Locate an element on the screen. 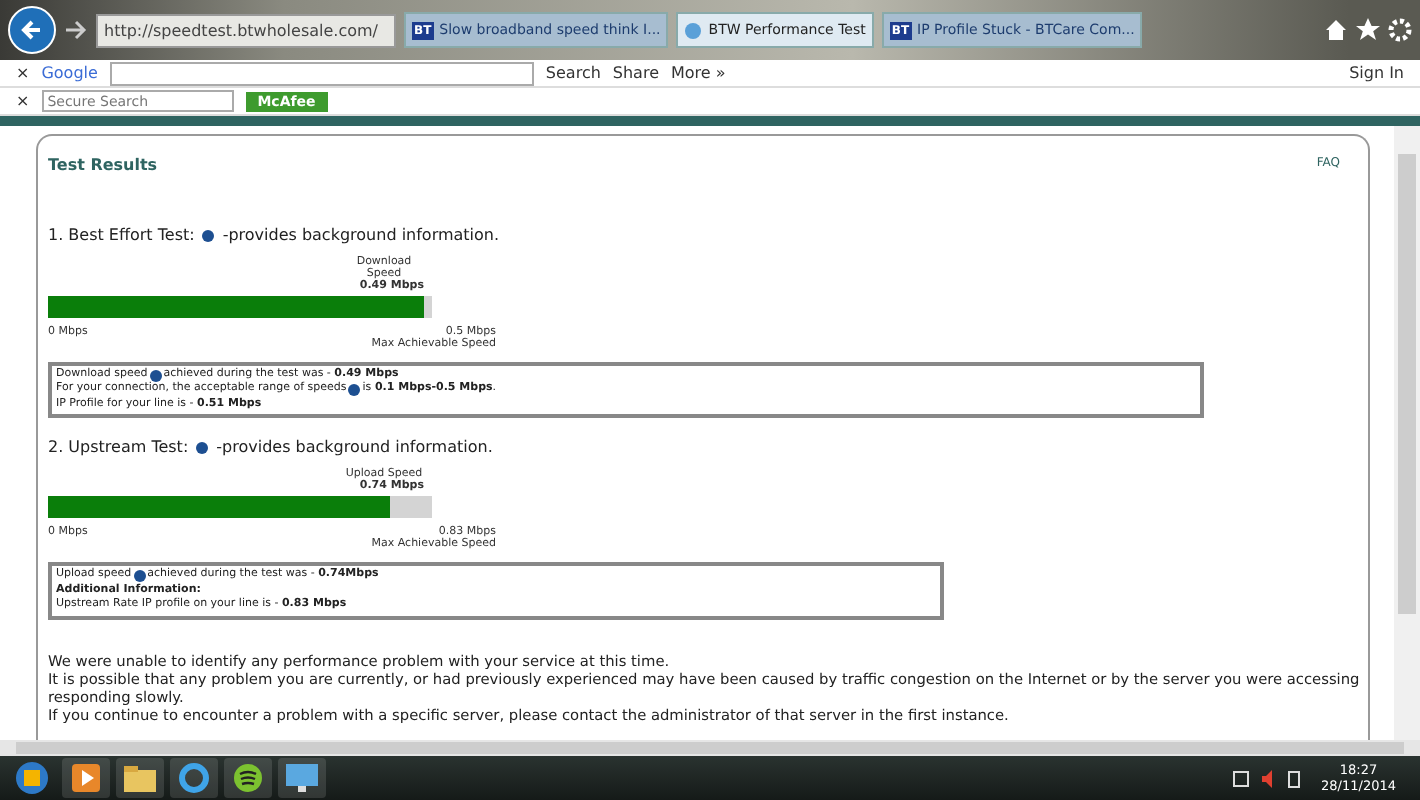 The image size is (1420, 800). folder-icon is located at coordinates (140, 778).